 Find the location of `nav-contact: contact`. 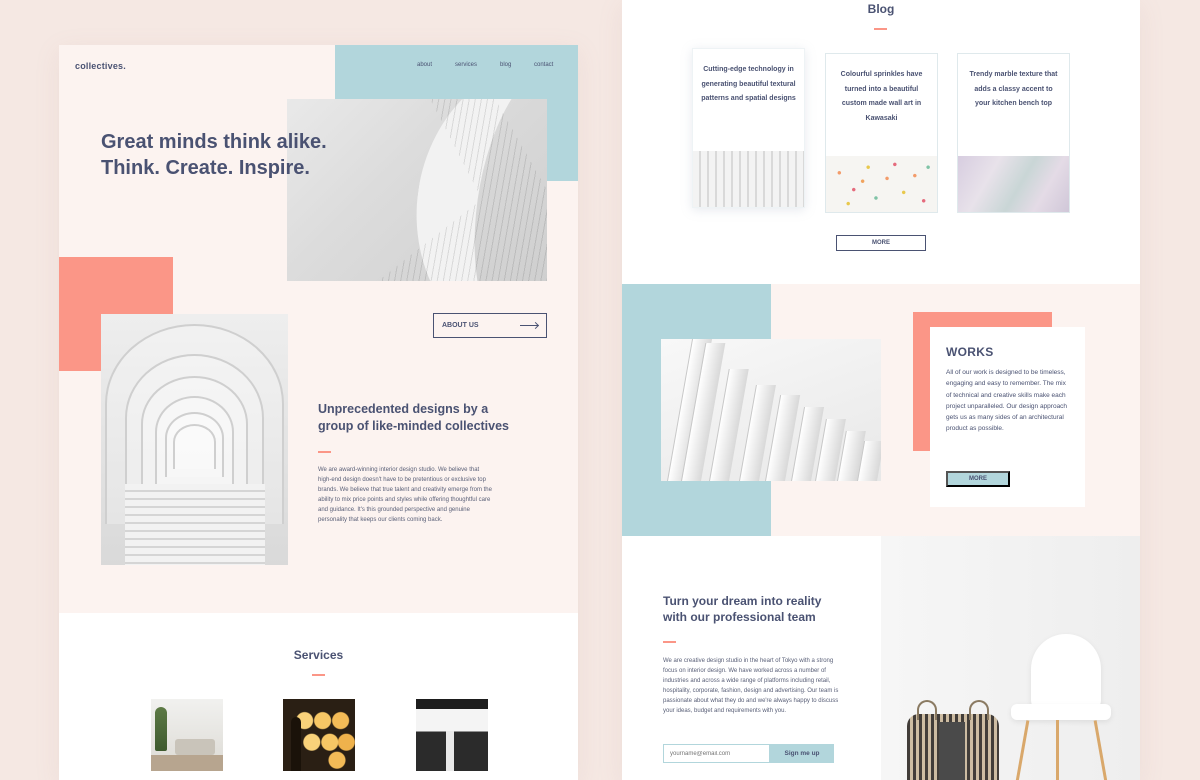

nav-contact: contact is located at coordinates (543, 65).